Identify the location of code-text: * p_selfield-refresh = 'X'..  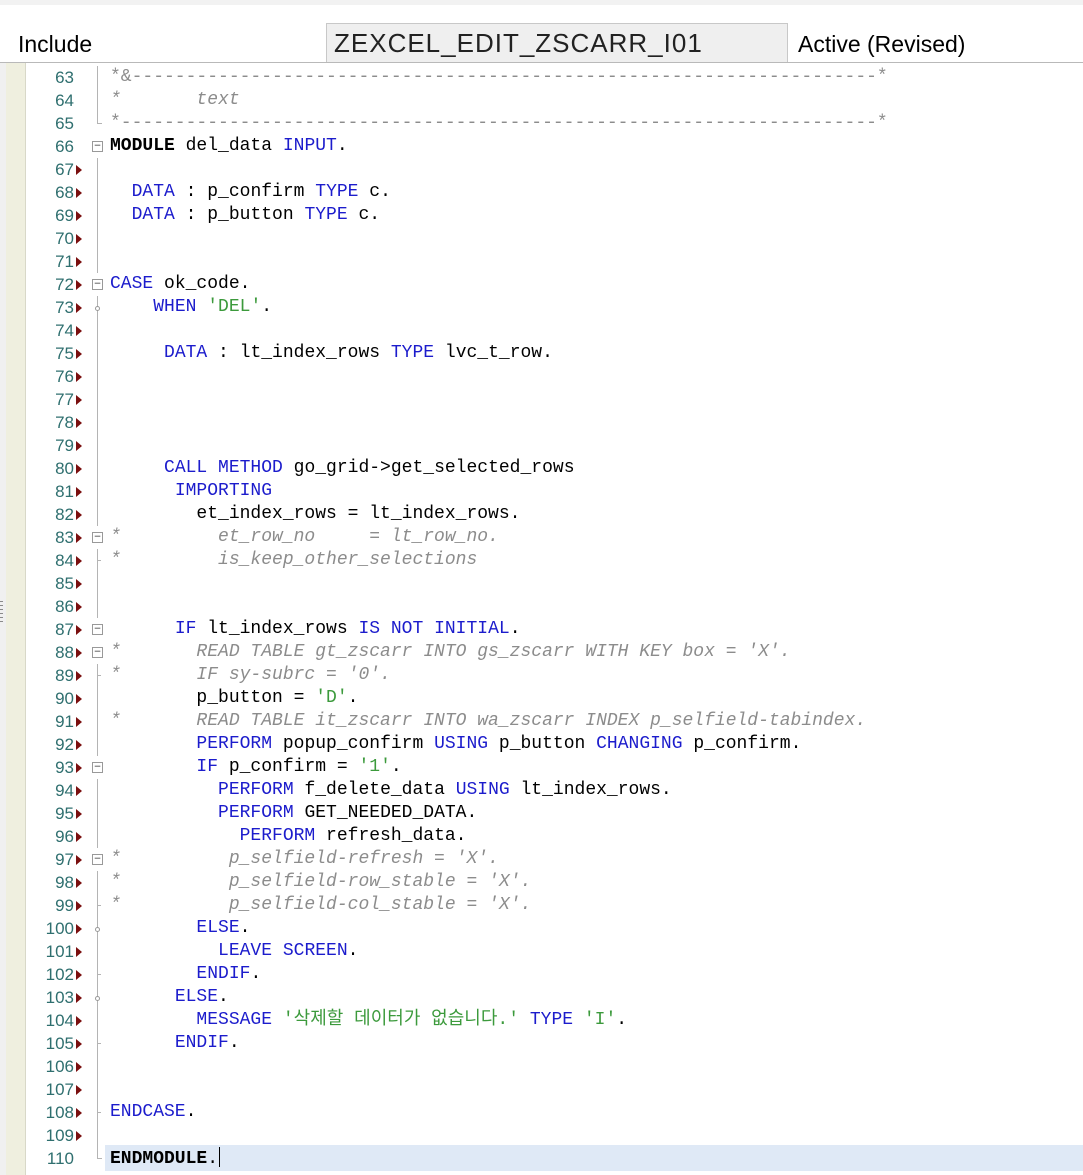
(304, 859).